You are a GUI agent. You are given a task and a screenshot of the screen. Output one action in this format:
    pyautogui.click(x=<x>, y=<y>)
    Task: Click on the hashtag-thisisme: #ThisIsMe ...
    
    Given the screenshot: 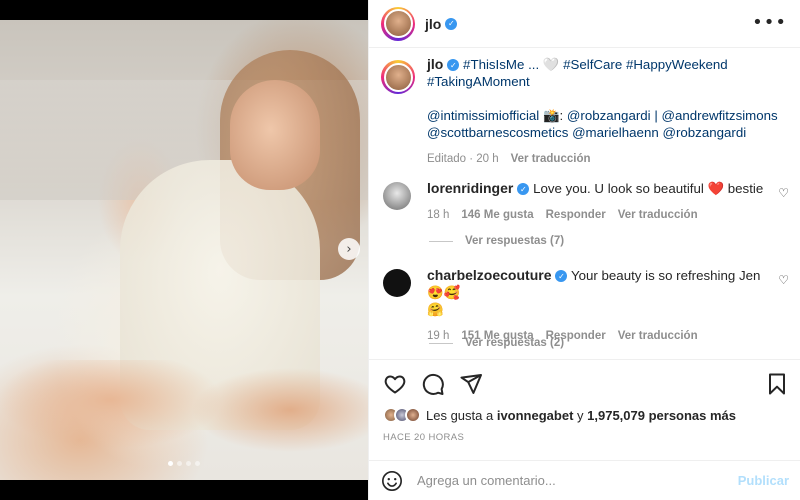 What is the action you would take?
    pyautogui.click(x=503, y=64)
    